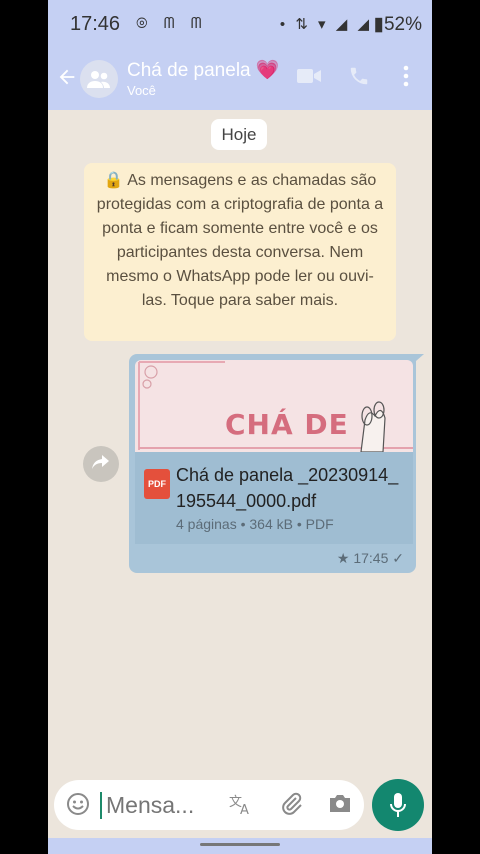  I want to click on emoji-icon, so click(78, 807).